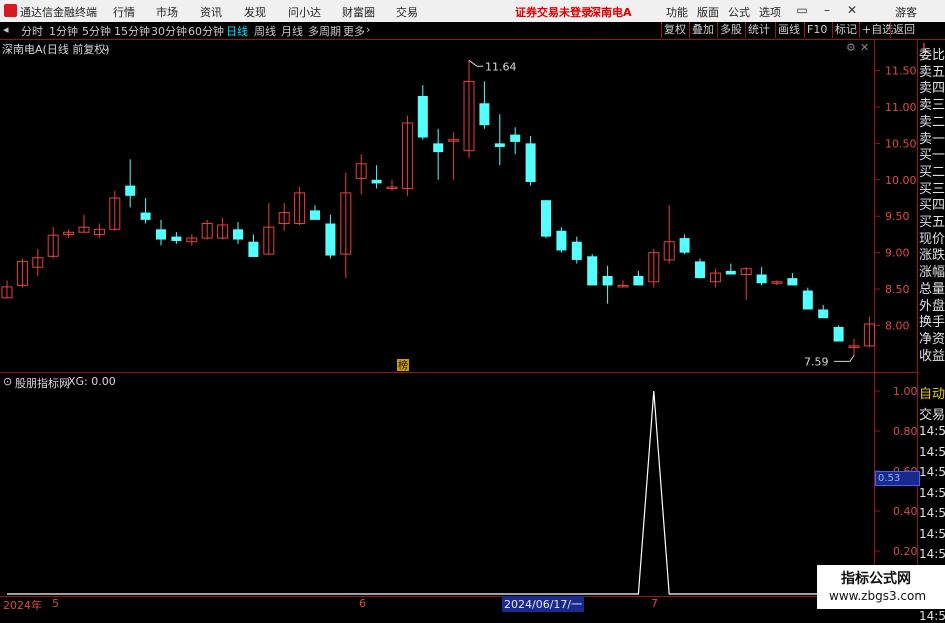 This screenshot has height=623, width=945. I want to click on sidebar-trade-3: 14:56, so click(932, 451).